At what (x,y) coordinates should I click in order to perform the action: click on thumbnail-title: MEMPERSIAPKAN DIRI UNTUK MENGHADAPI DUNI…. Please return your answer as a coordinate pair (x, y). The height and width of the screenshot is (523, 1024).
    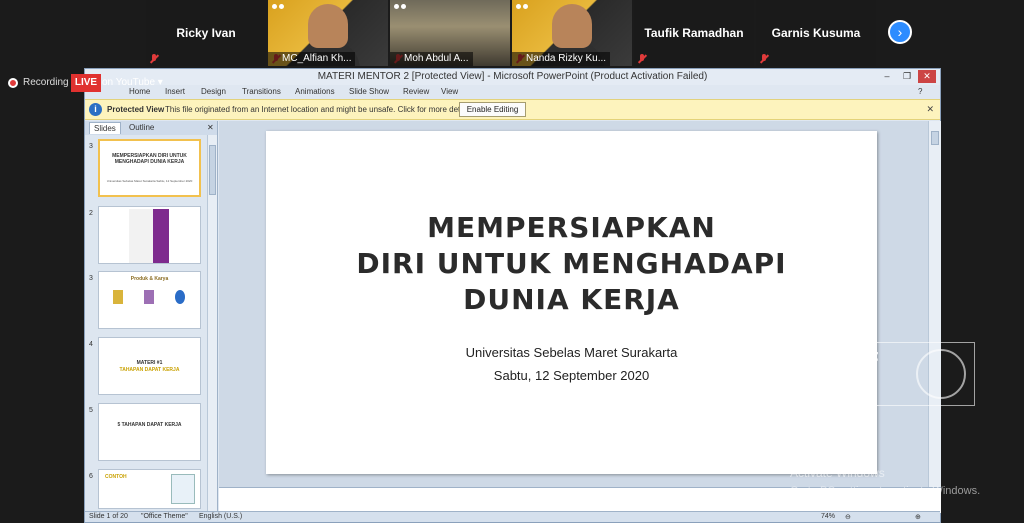
    Looking at the image, I should click on (149, 159).